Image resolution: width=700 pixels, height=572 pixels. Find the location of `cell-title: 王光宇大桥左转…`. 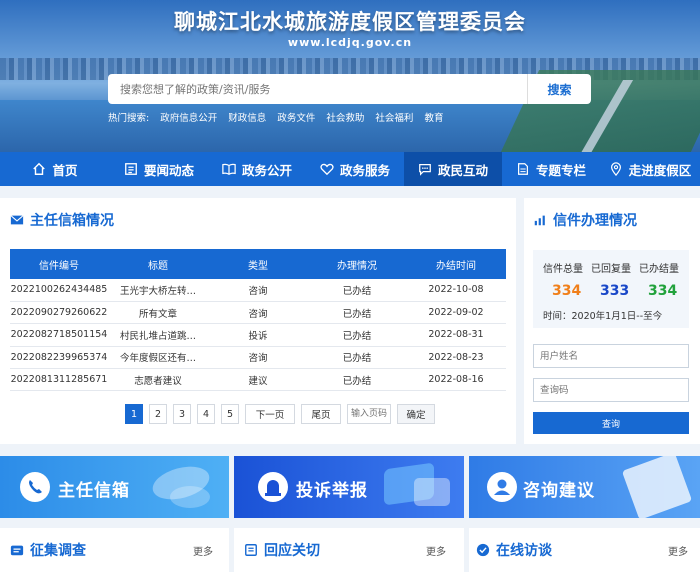

cell-title: 王光宇大桥左转… is located at coordinates (158, 290).